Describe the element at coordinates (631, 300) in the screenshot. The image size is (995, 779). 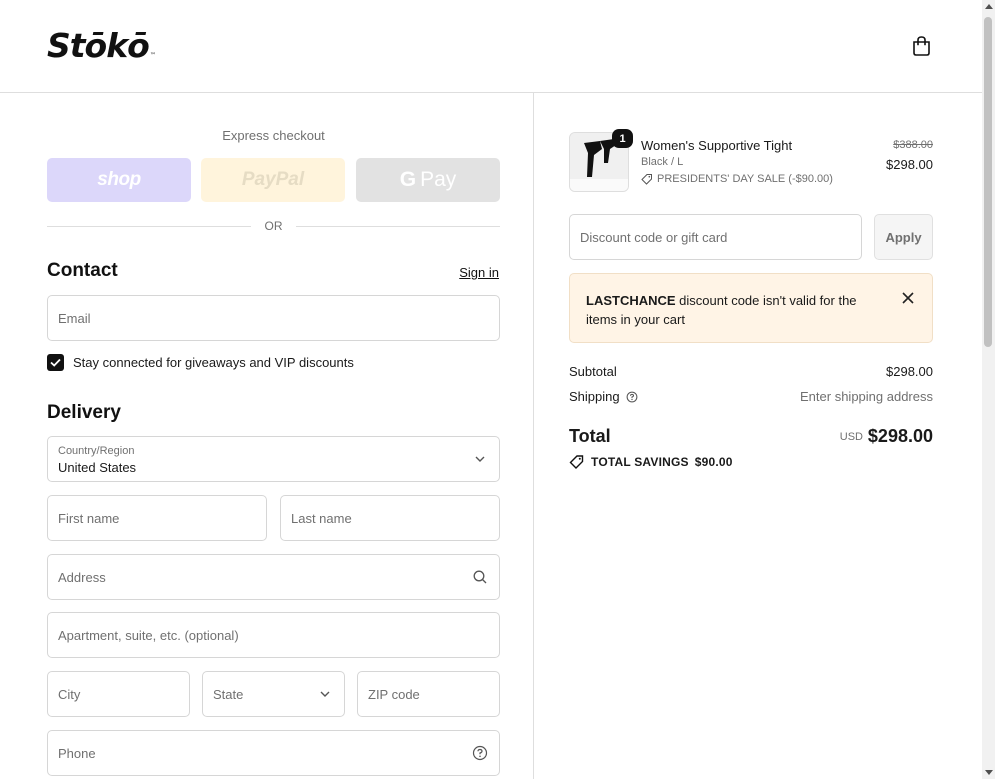
I see `alert-discount-code: LASTCHANCE` at that location.